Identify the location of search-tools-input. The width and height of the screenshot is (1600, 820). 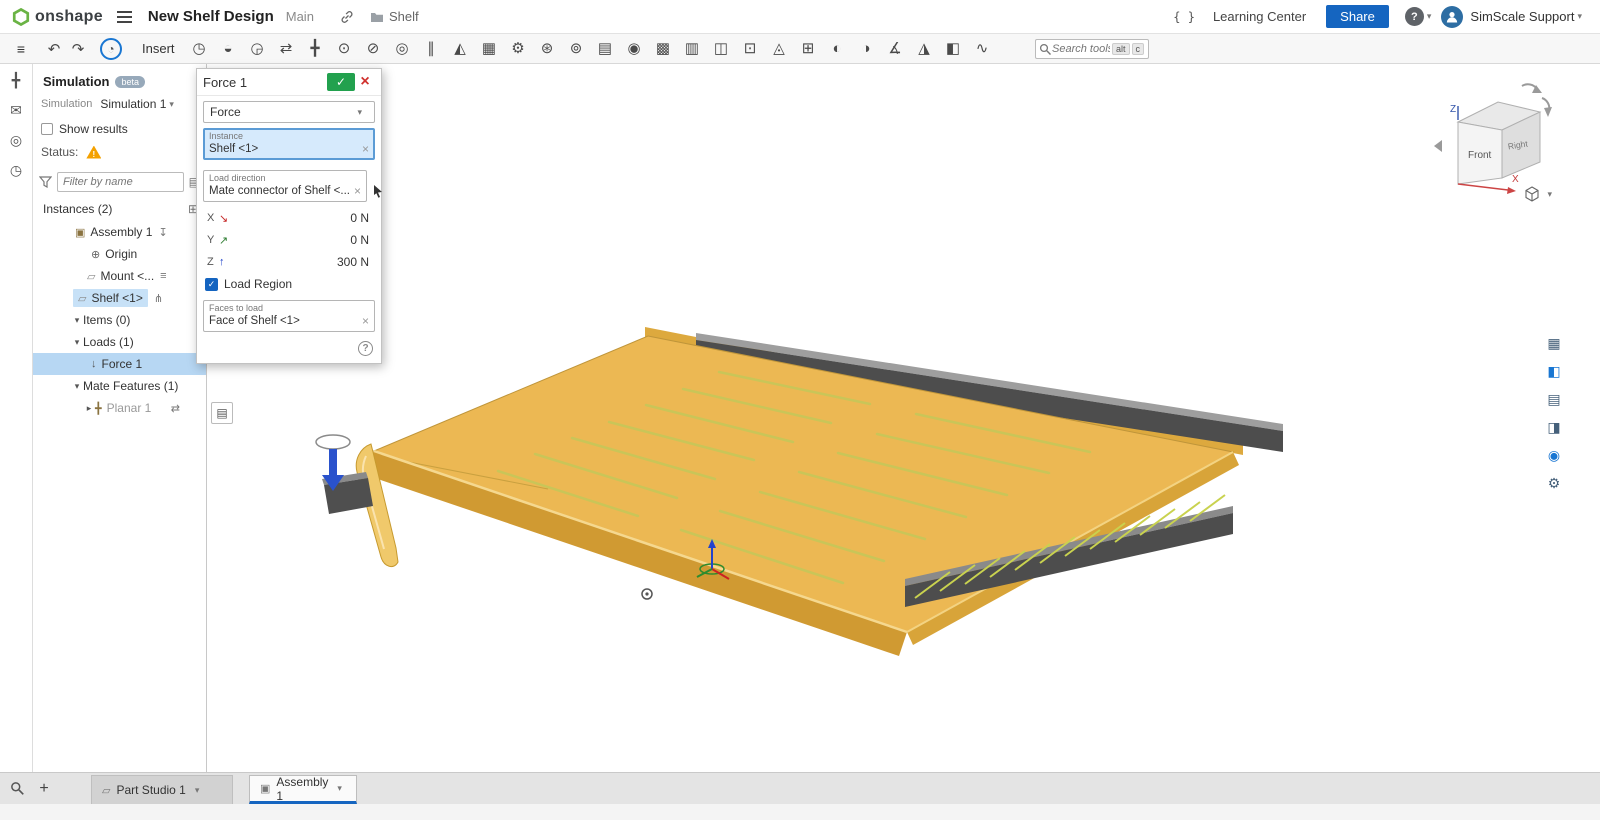
(1081, 49).